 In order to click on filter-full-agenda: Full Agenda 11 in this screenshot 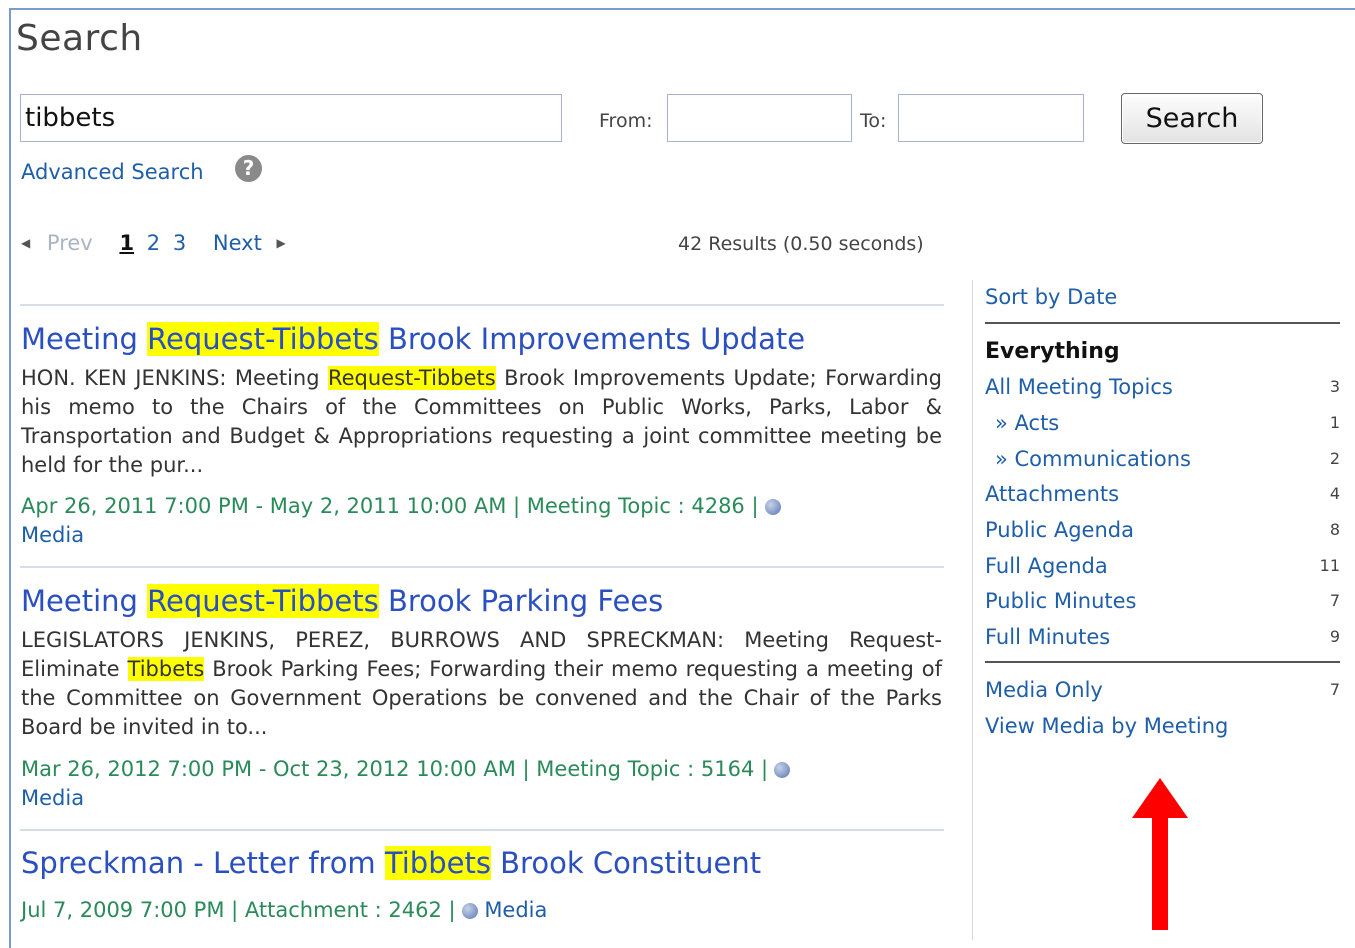, I will do `click(1162, 566)`.